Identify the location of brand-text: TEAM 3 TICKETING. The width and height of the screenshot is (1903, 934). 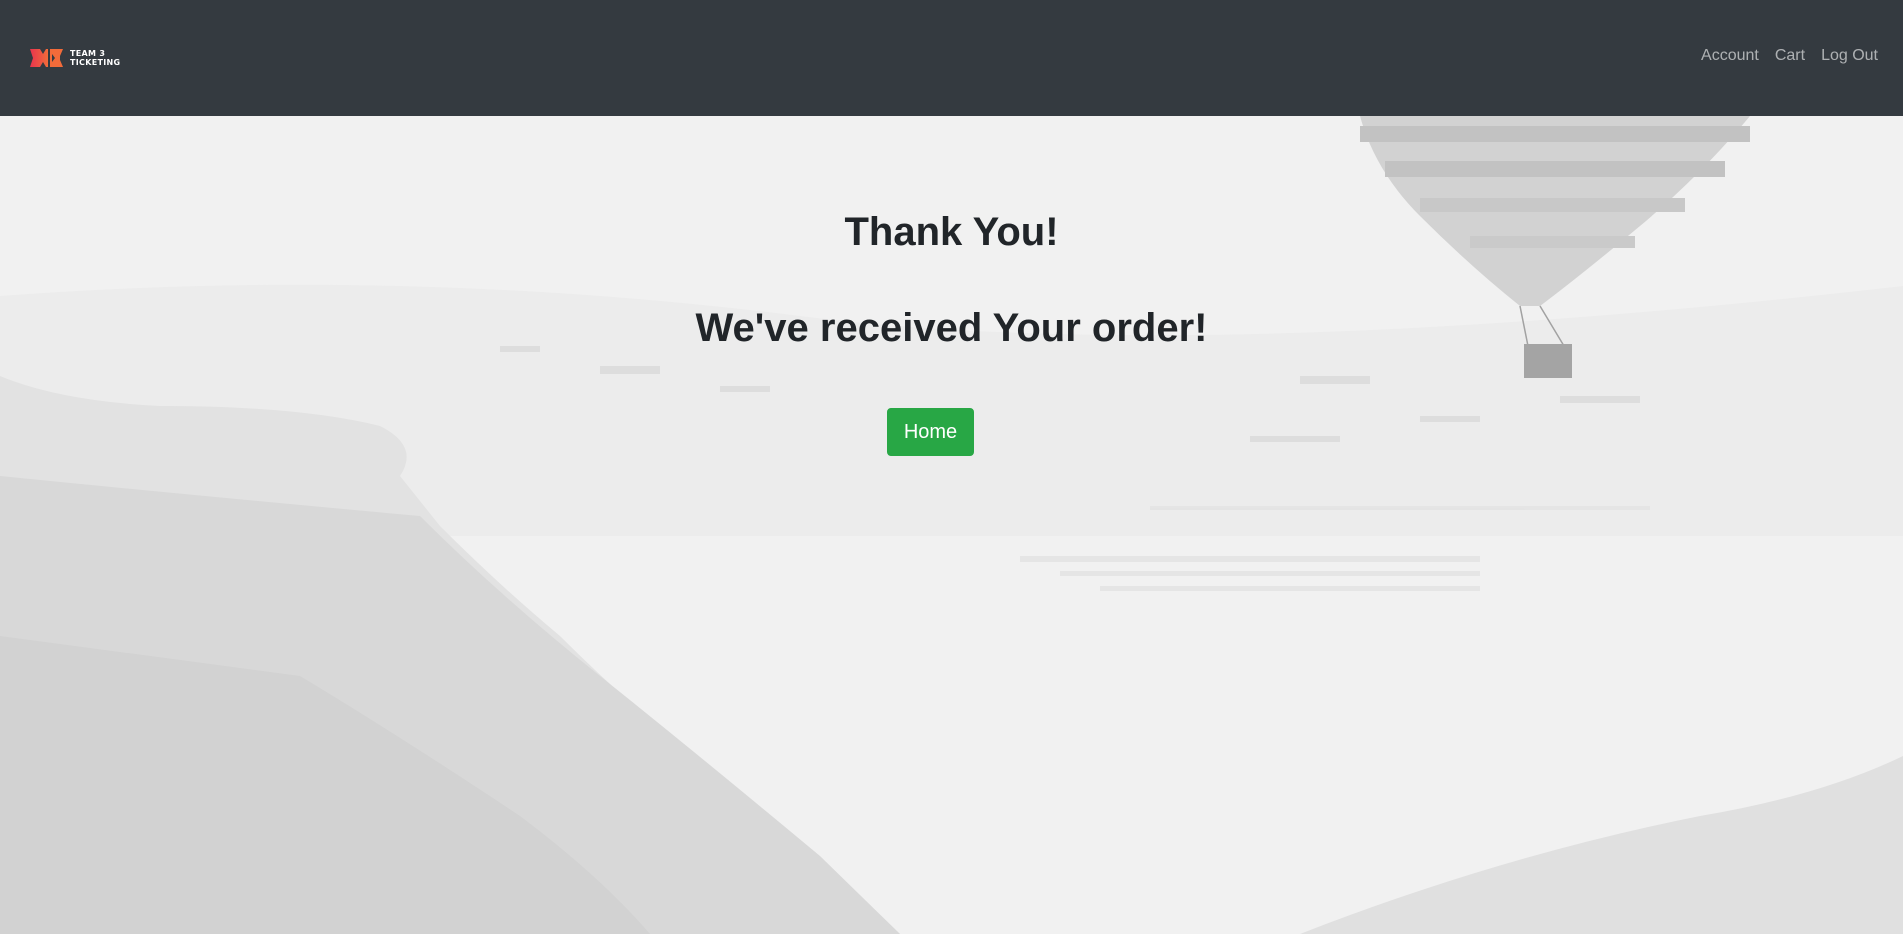
(95, 58).